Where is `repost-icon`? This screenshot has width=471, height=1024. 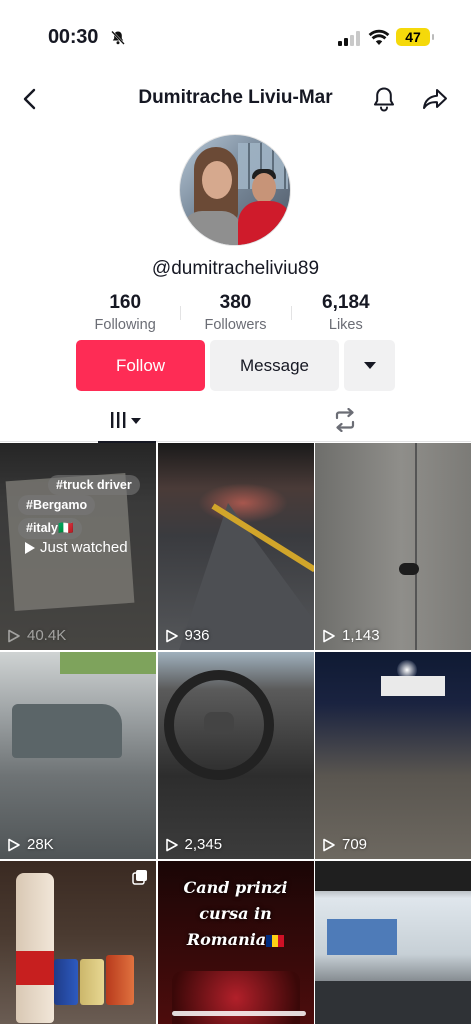 repost-icon is located at coordinates (345, 420).